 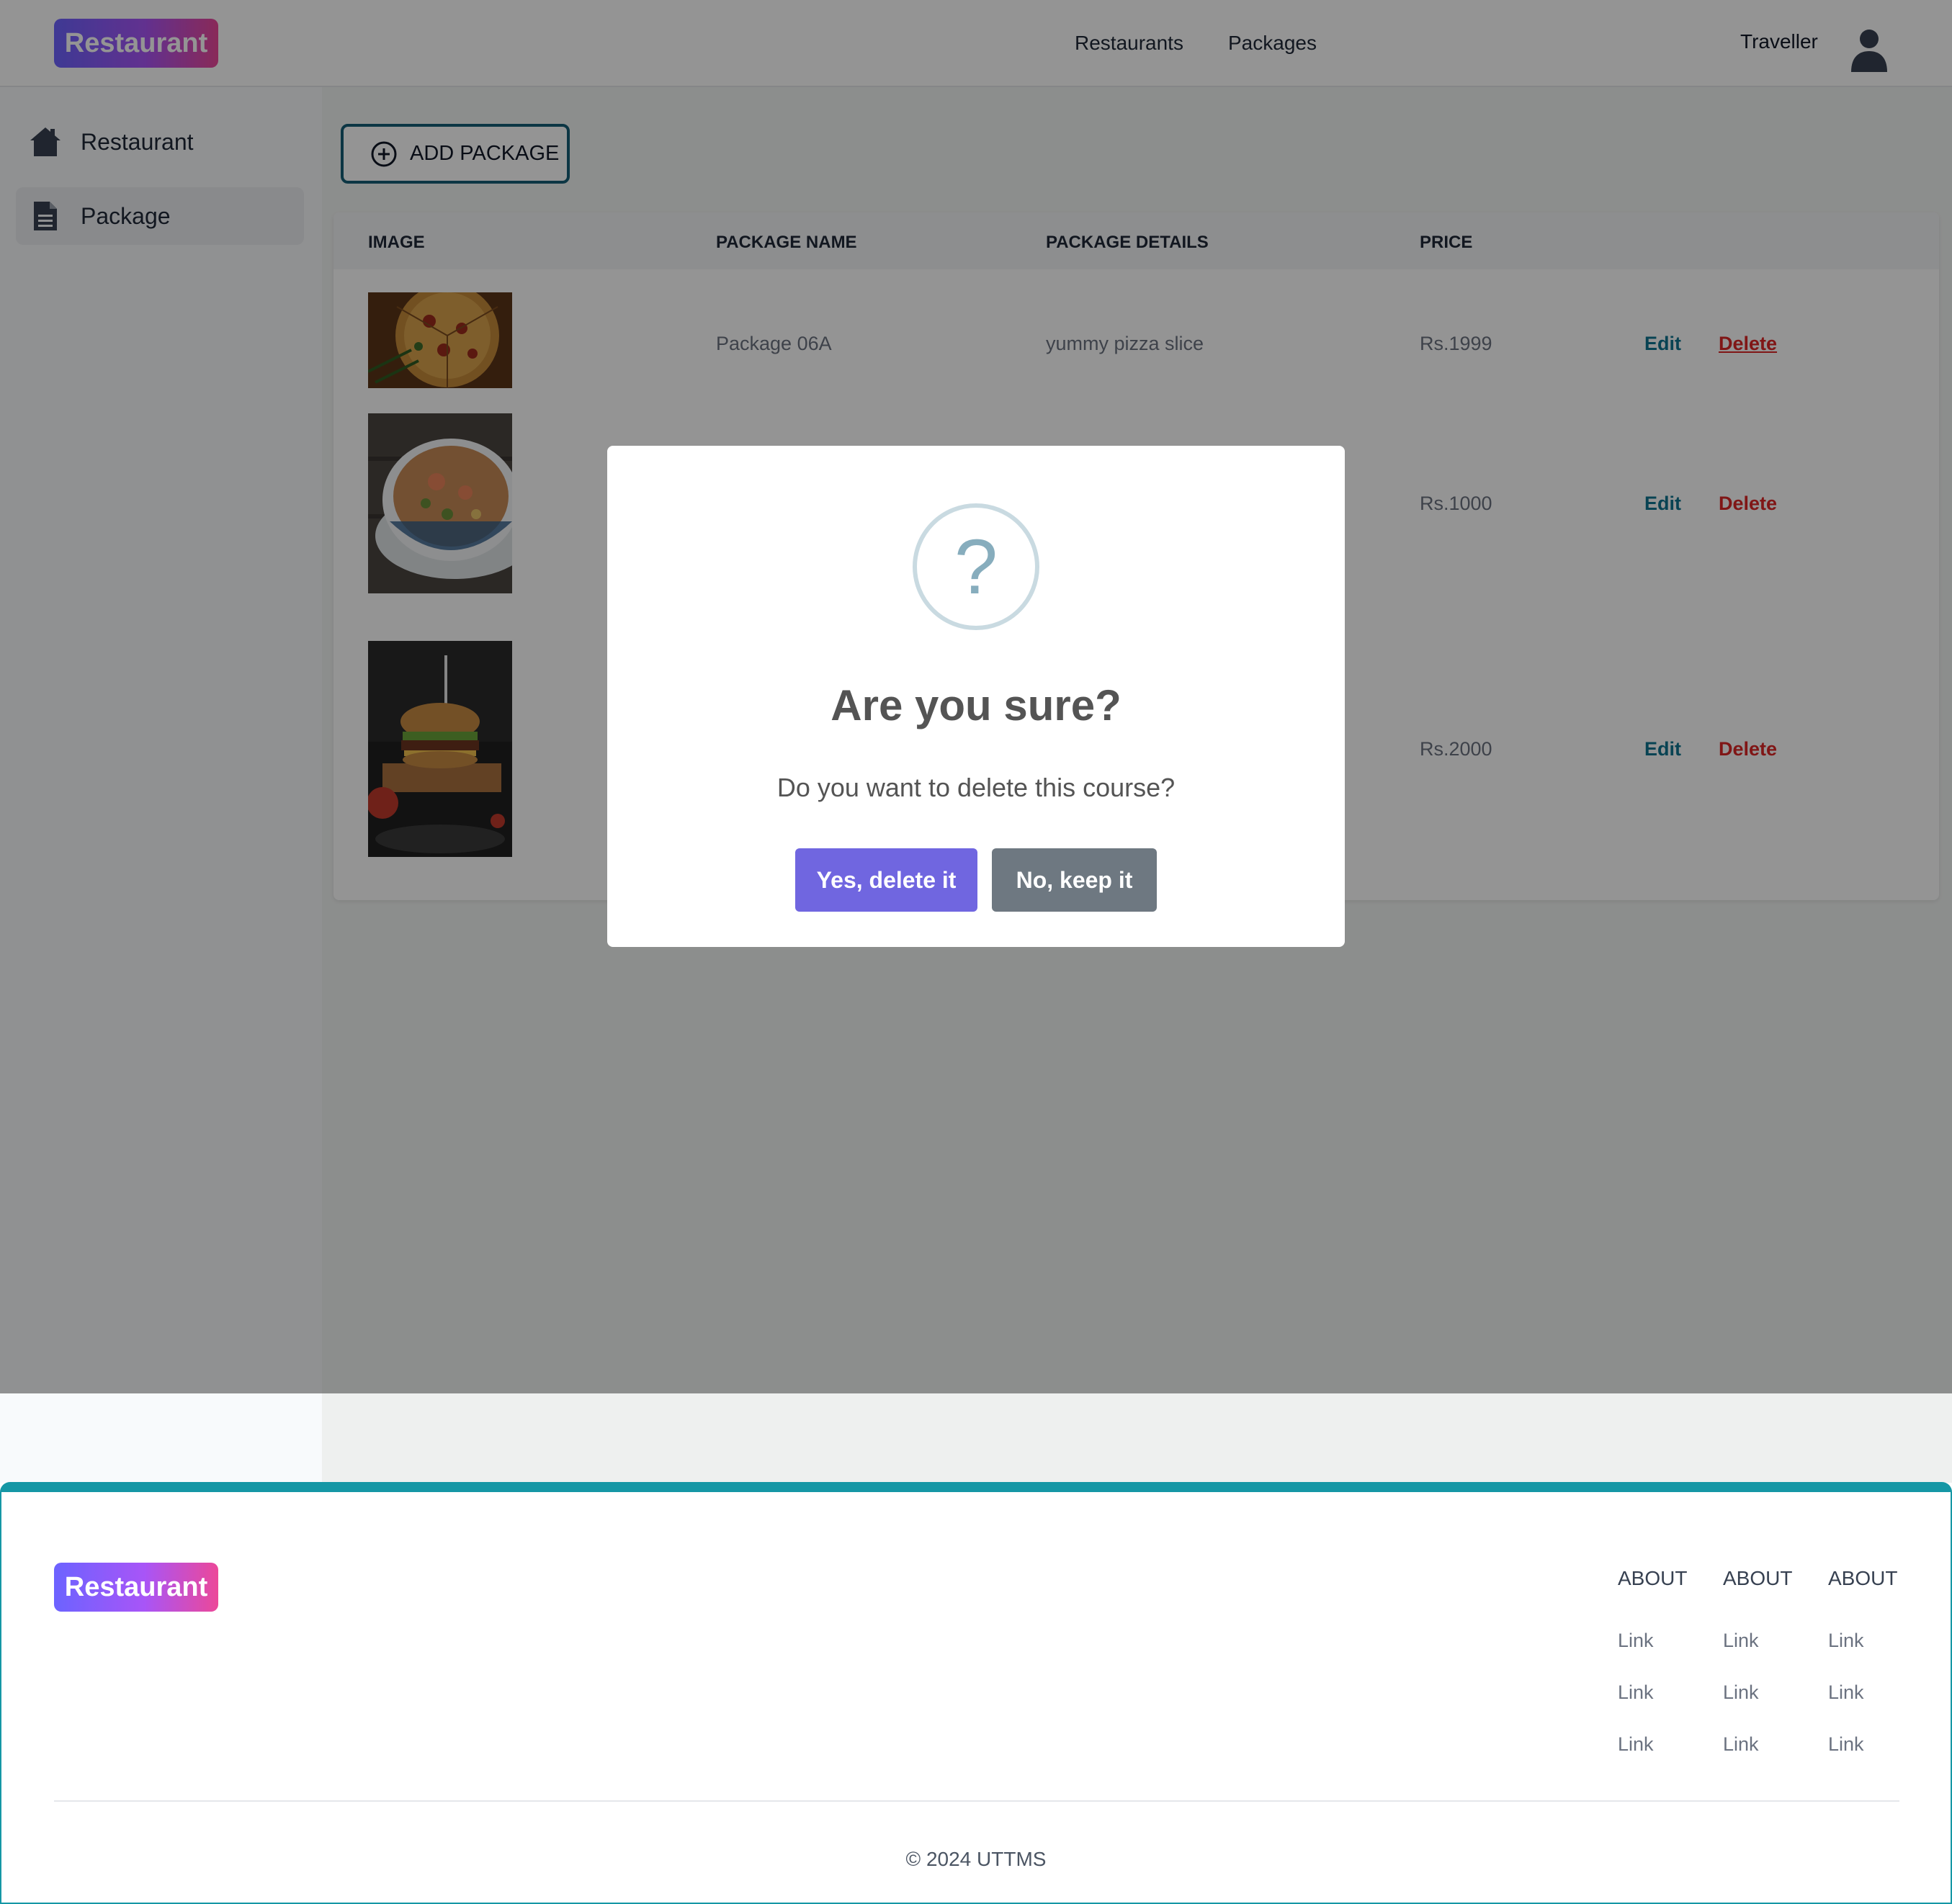 I want to click on sidebar-bottom, so click(x=161, y=1438).